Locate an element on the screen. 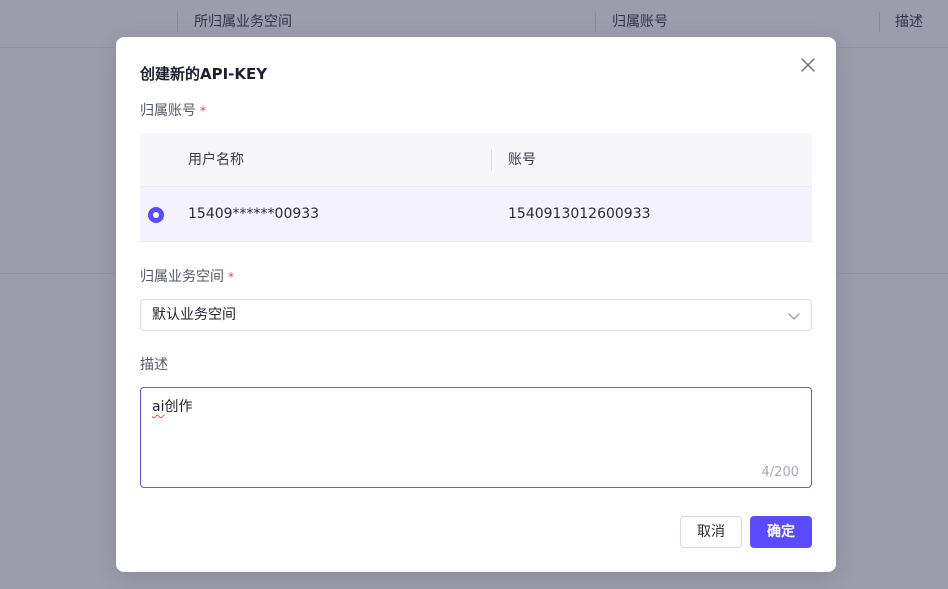  workspace-select-value: 默认业务空间 is located at coordinates (194, 315).